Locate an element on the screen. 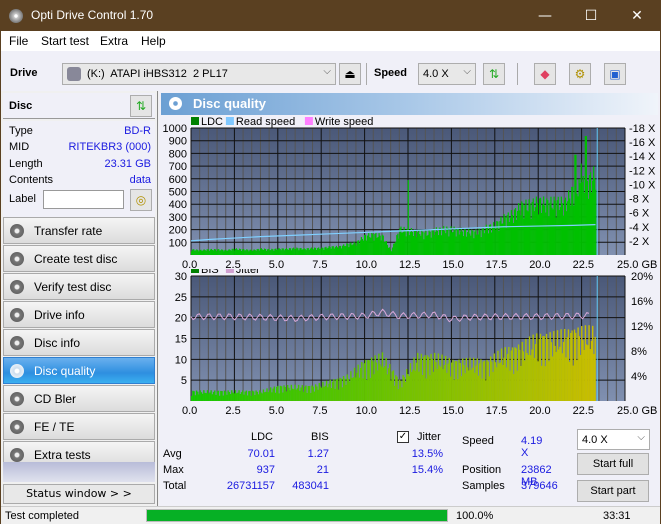 This screenshot has width=661, height=524. menu-file: File is located at coordinates (18, 41).